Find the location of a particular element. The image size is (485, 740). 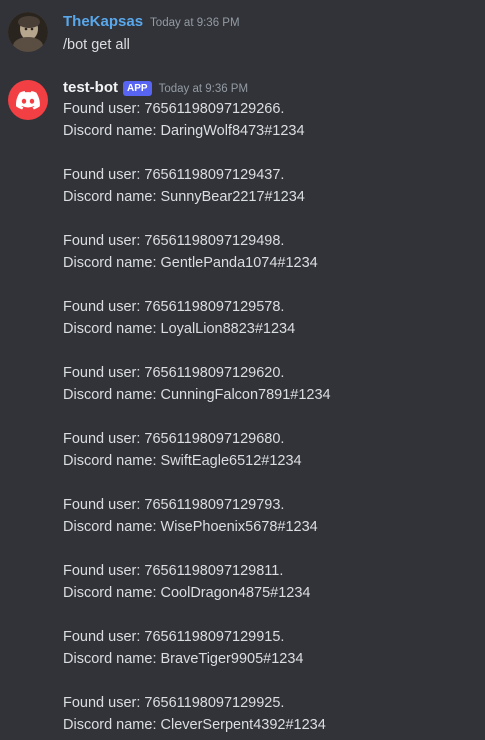

discord-name-line: Discord name: BraveTiger9905#1234 is located at coordinates (183, 659).